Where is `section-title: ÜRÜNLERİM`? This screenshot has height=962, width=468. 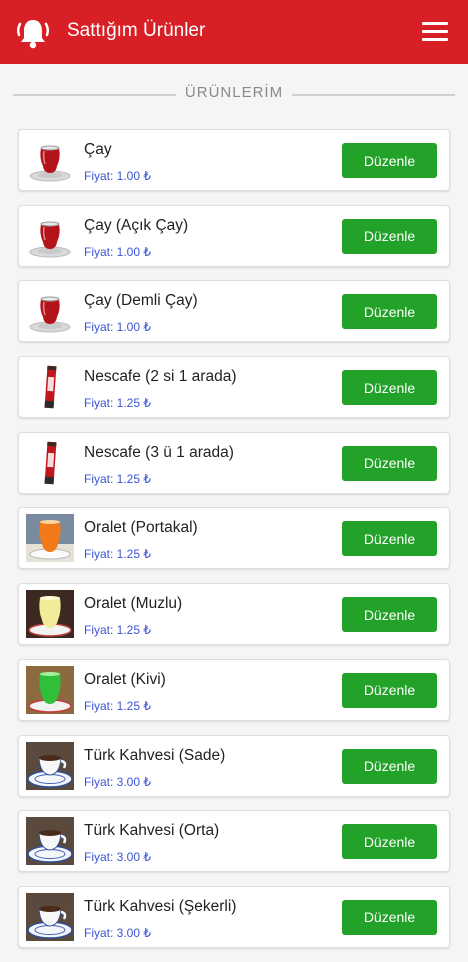
section-title: ÜRÜNLERİM is located at coordinates (234, 92).